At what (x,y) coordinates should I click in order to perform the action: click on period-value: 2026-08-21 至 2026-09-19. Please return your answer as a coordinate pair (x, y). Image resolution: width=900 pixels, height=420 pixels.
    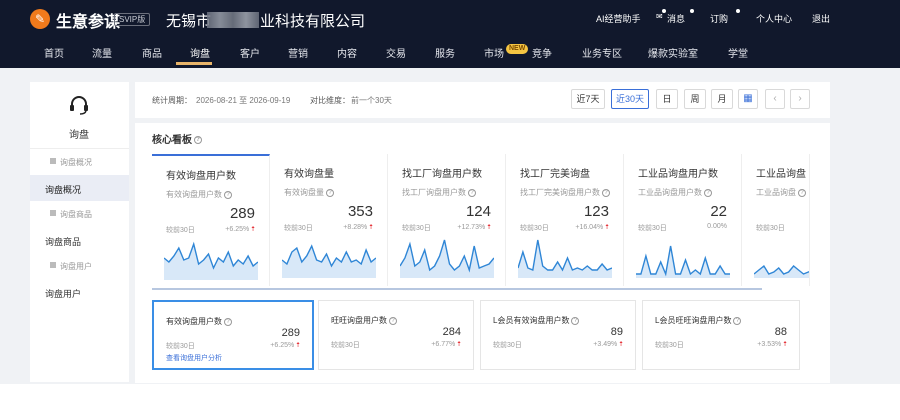
    Looking at the image, I should click on (243, 100).